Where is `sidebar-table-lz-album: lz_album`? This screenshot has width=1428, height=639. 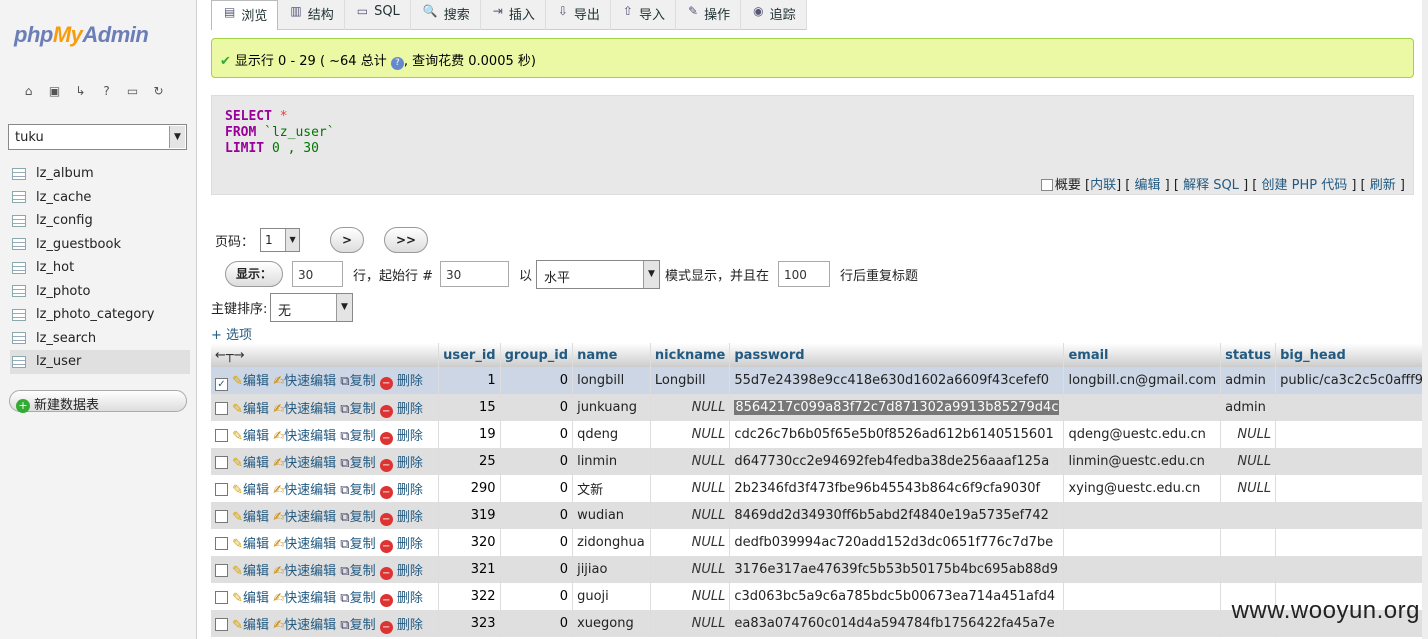
sidebar-table-lz-album: lz_album is located at coordinates (100, 174).